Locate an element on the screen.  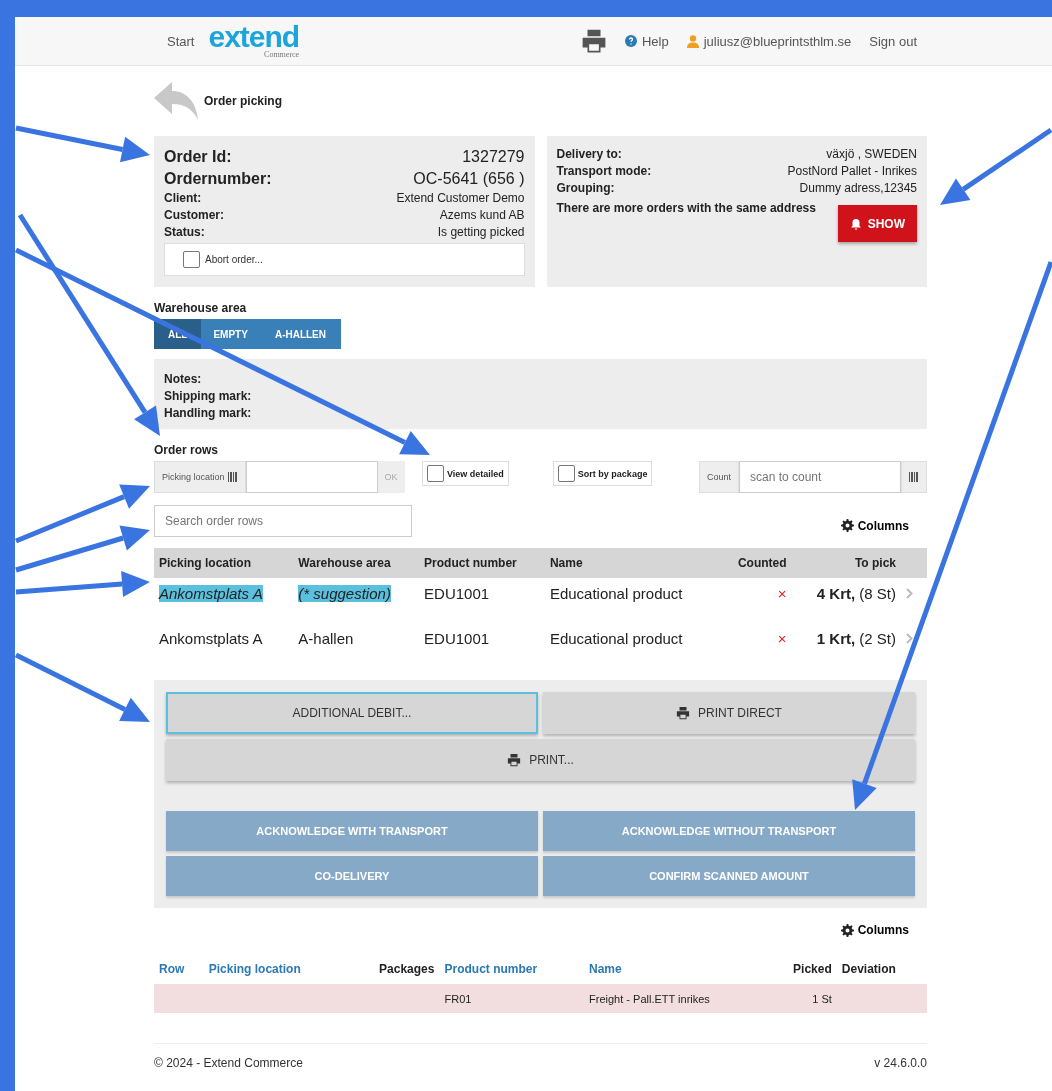
field-label: Client: is located at coordinates (183, 198).